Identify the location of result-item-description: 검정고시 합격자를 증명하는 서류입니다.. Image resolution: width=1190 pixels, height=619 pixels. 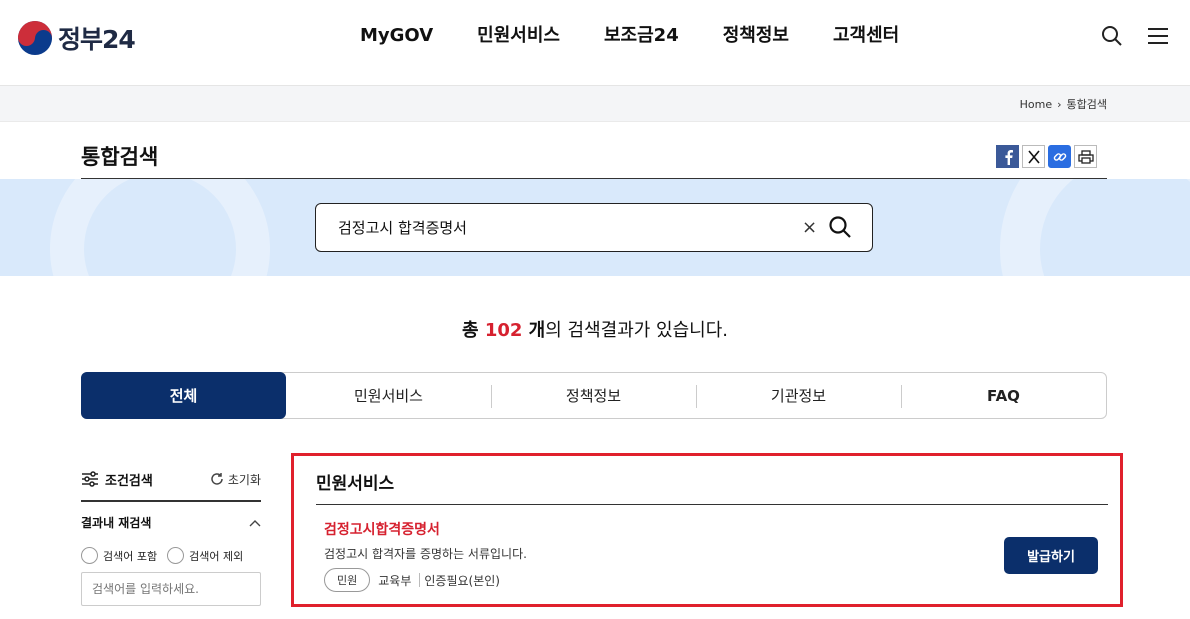
(425, 554).